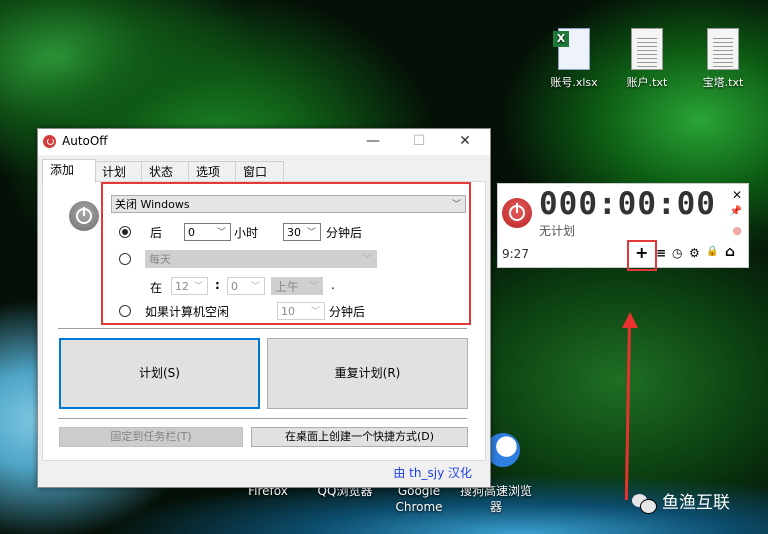 The width and height of the screenshot is (768, 534). Describe the element at coordinates (644, 504) in the screenshot. I see `wechat-icon` at that location.